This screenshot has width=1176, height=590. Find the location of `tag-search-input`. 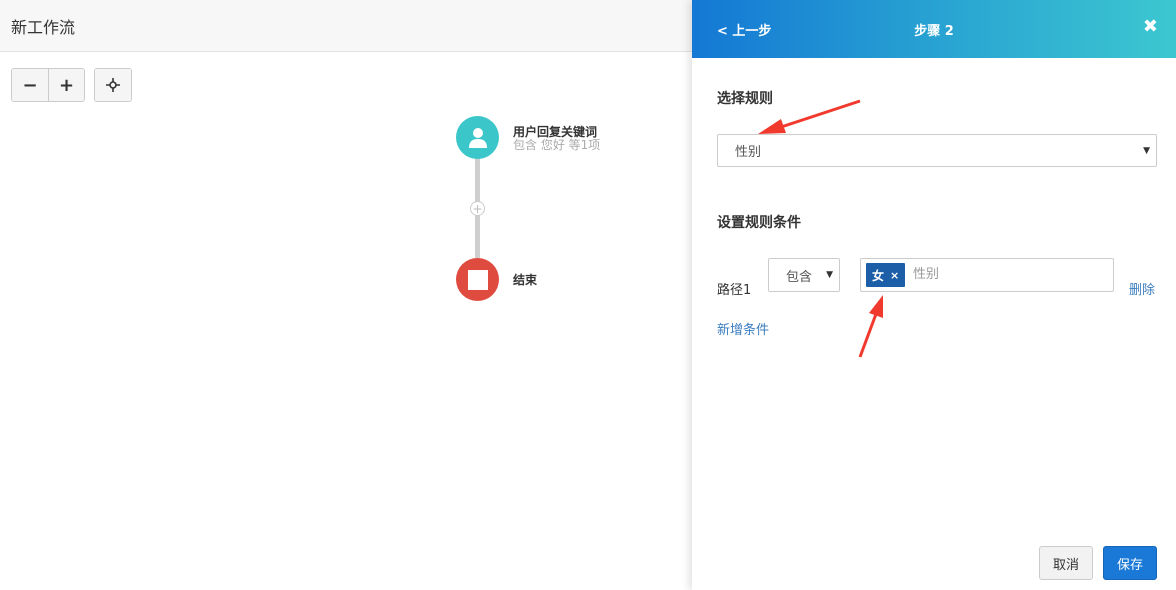

tag-search-input is located at coordinates (1008, 274).